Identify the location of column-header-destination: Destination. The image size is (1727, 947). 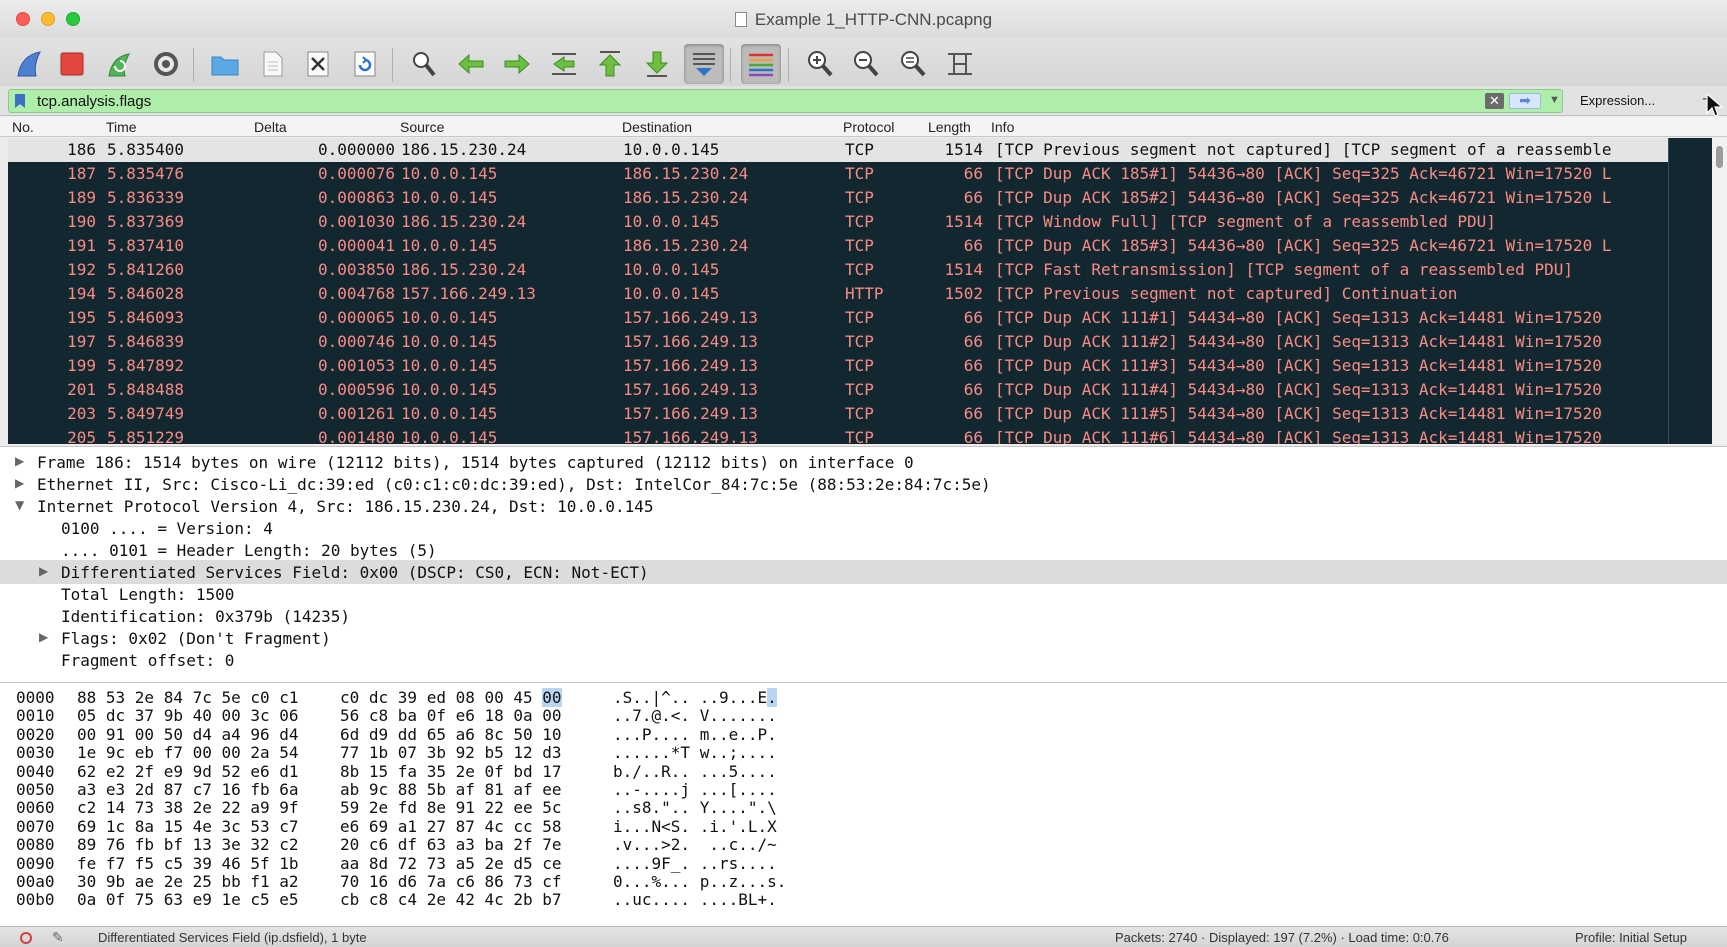
(657, 127).